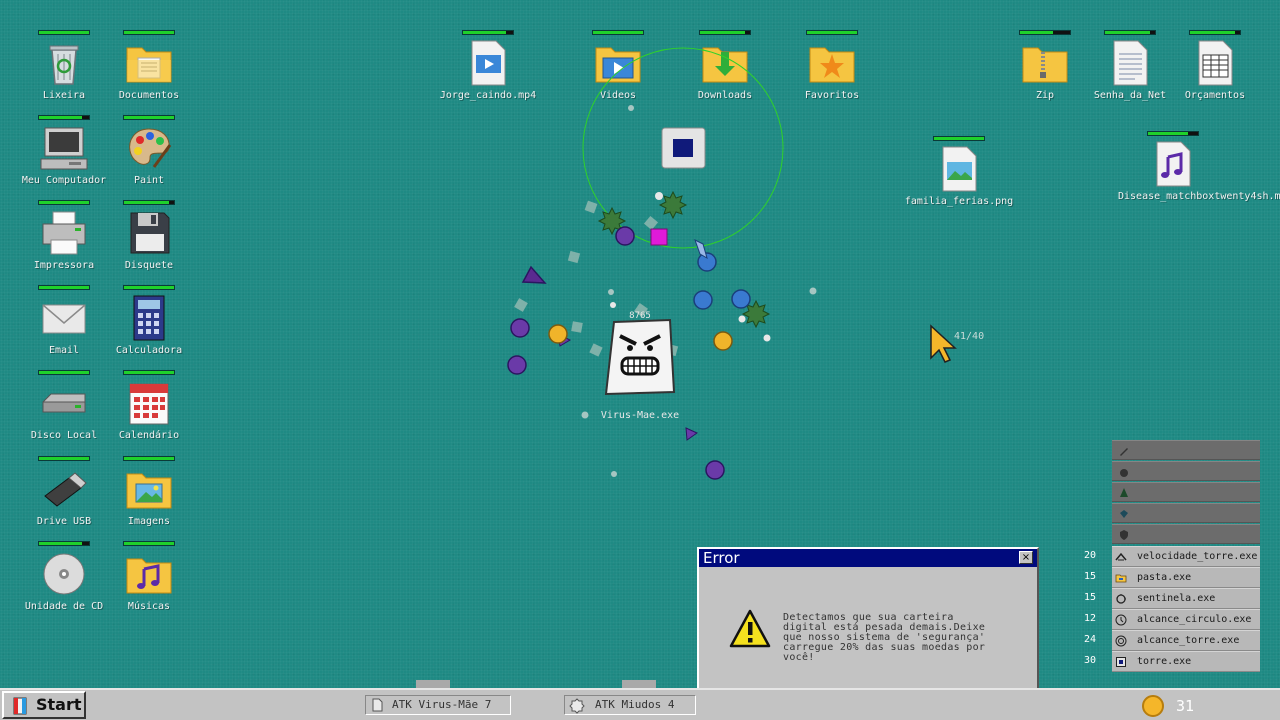  I want to click on speed-icon, so click(1121, 556).